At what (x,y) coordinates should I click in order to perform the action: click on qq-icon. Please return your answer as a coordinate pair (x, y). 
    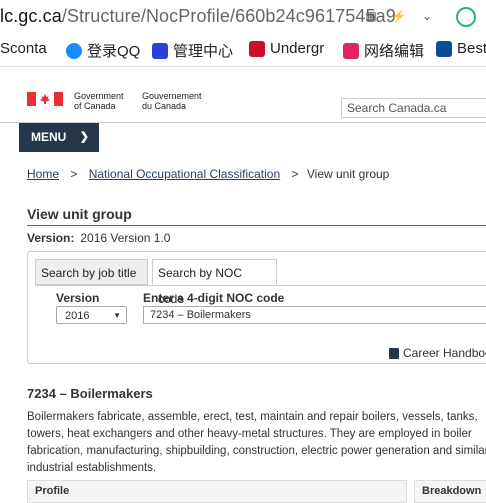
    Looking at the image, I should click on (74, 50).